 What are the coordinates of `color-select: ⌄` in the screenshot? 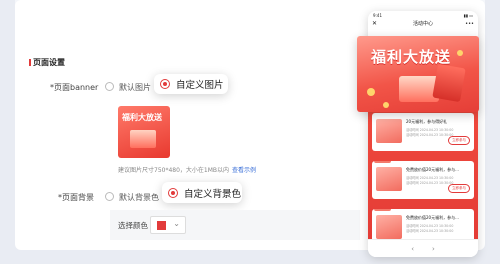 It's located at (168, 225).